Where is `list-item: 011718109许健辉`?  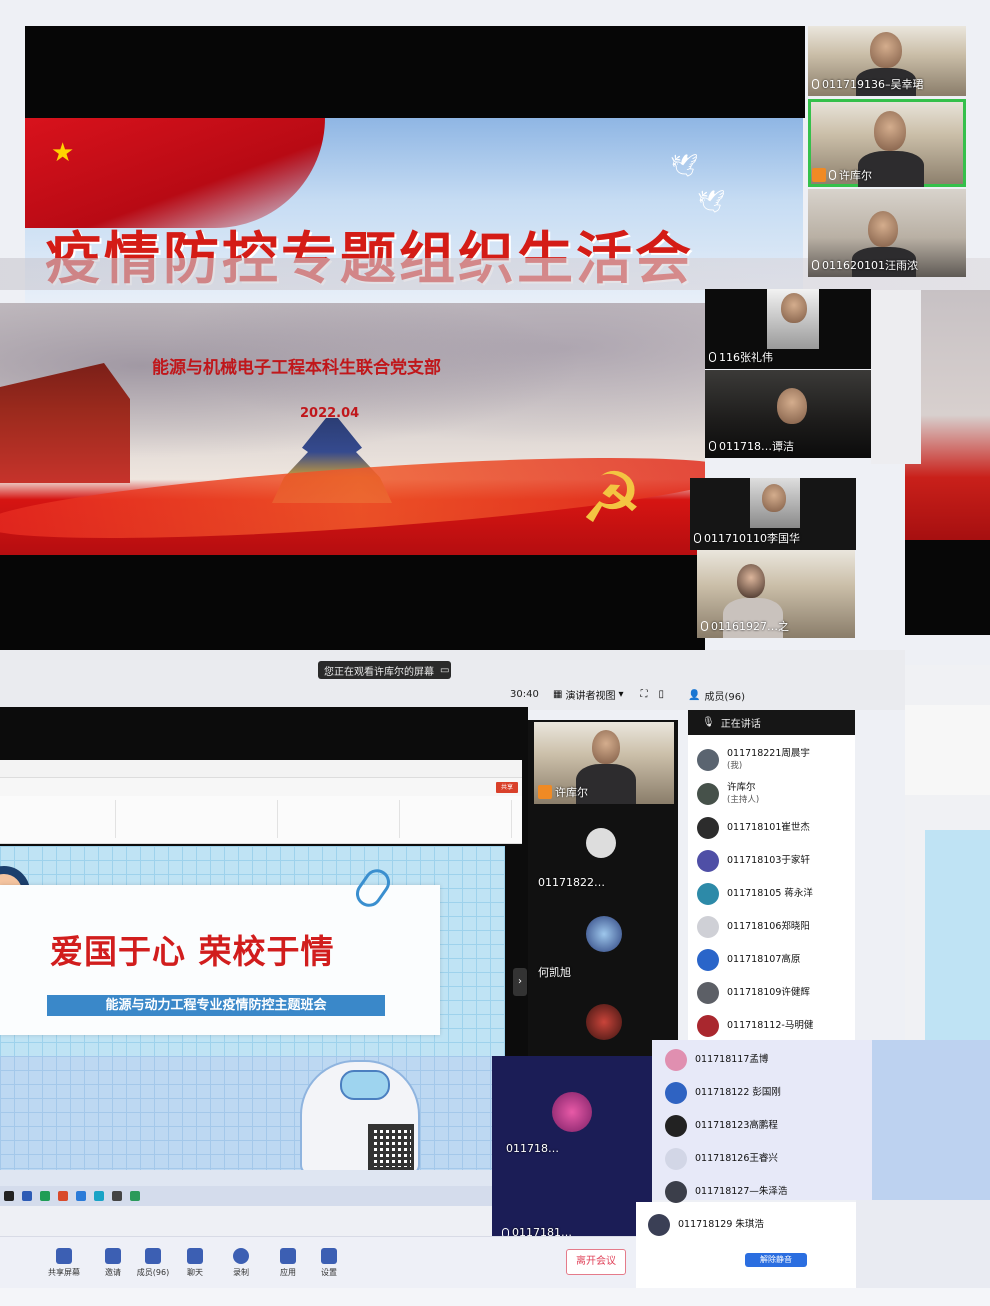
list-item: 011718109许健辉 is located at coordinates (753, 993).